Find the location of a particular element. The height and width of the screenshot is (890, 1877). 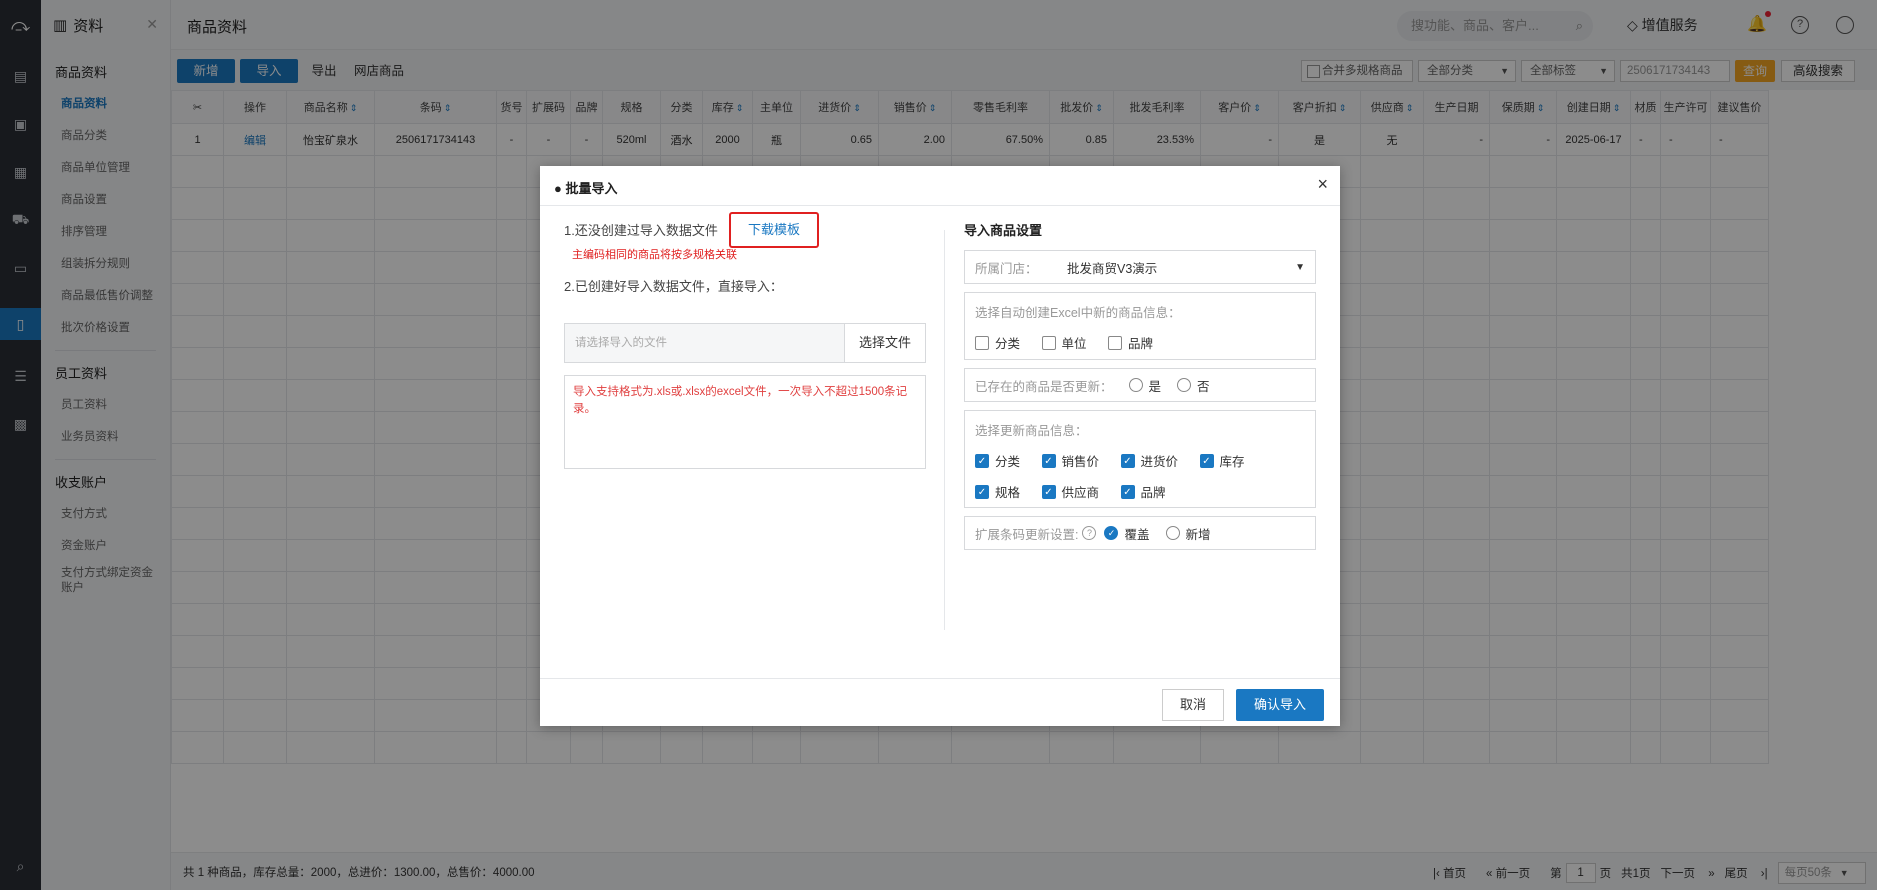

update-brand-checkbox: ✓ 品牌 is located at coordinates (1143, 491).